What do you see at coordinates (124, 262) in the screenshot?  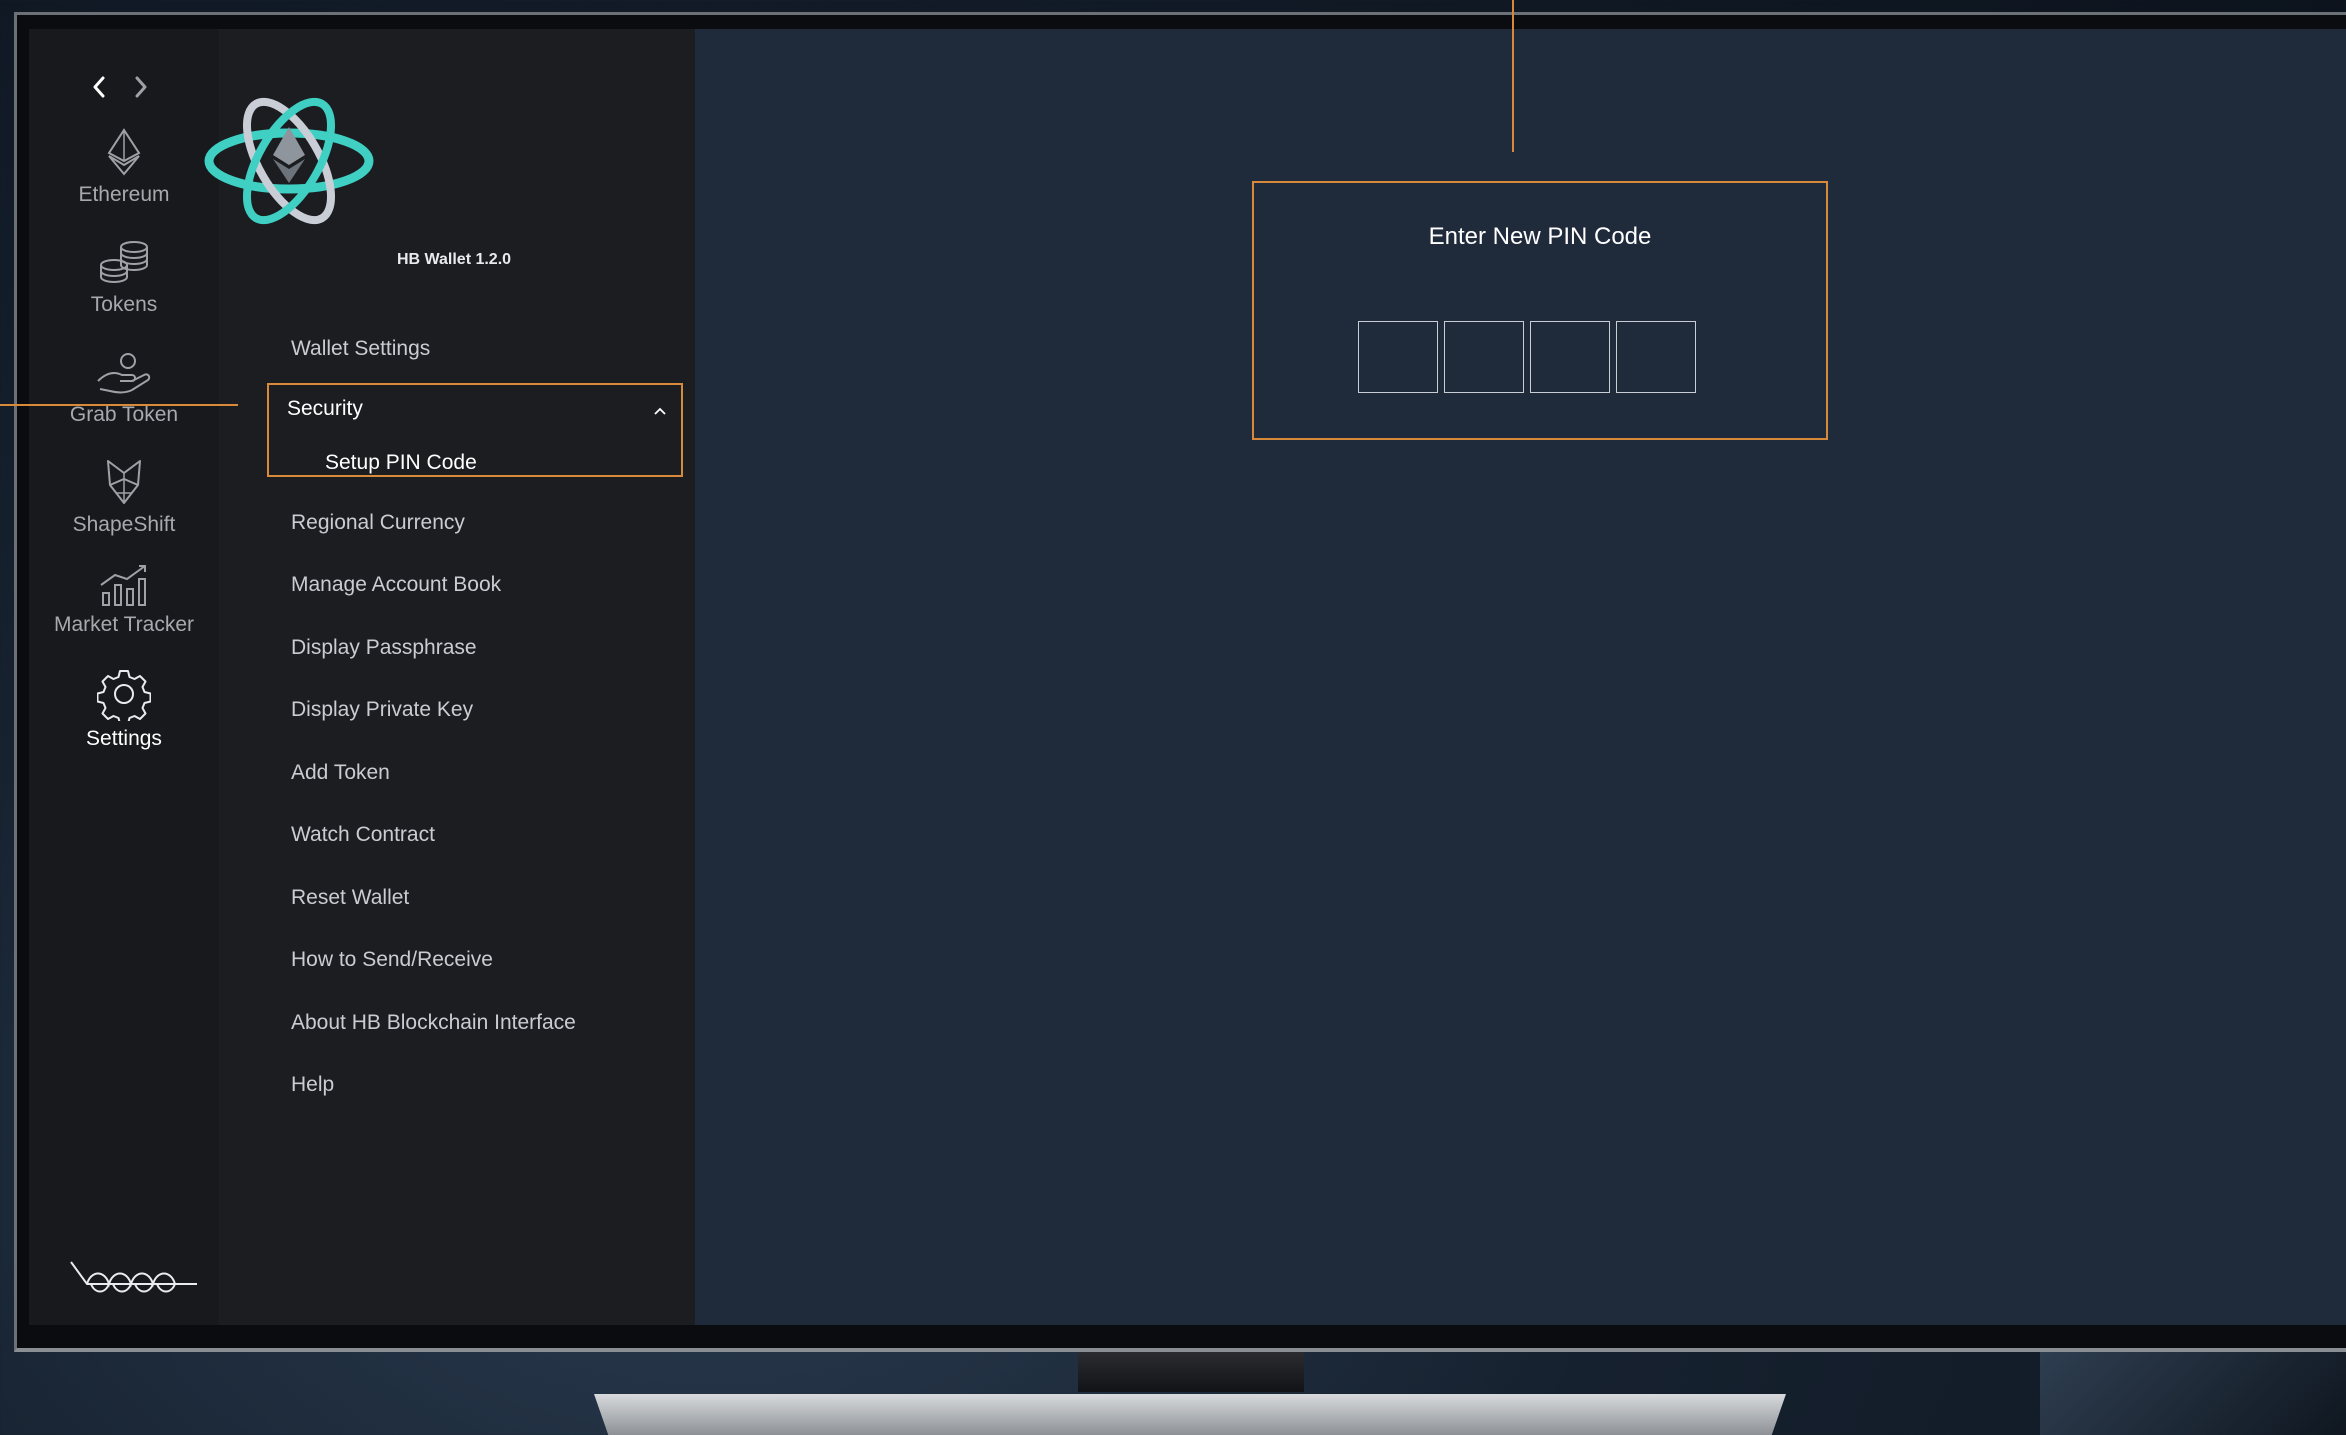 I see `coins-icon` at bounding box center [124, 262].